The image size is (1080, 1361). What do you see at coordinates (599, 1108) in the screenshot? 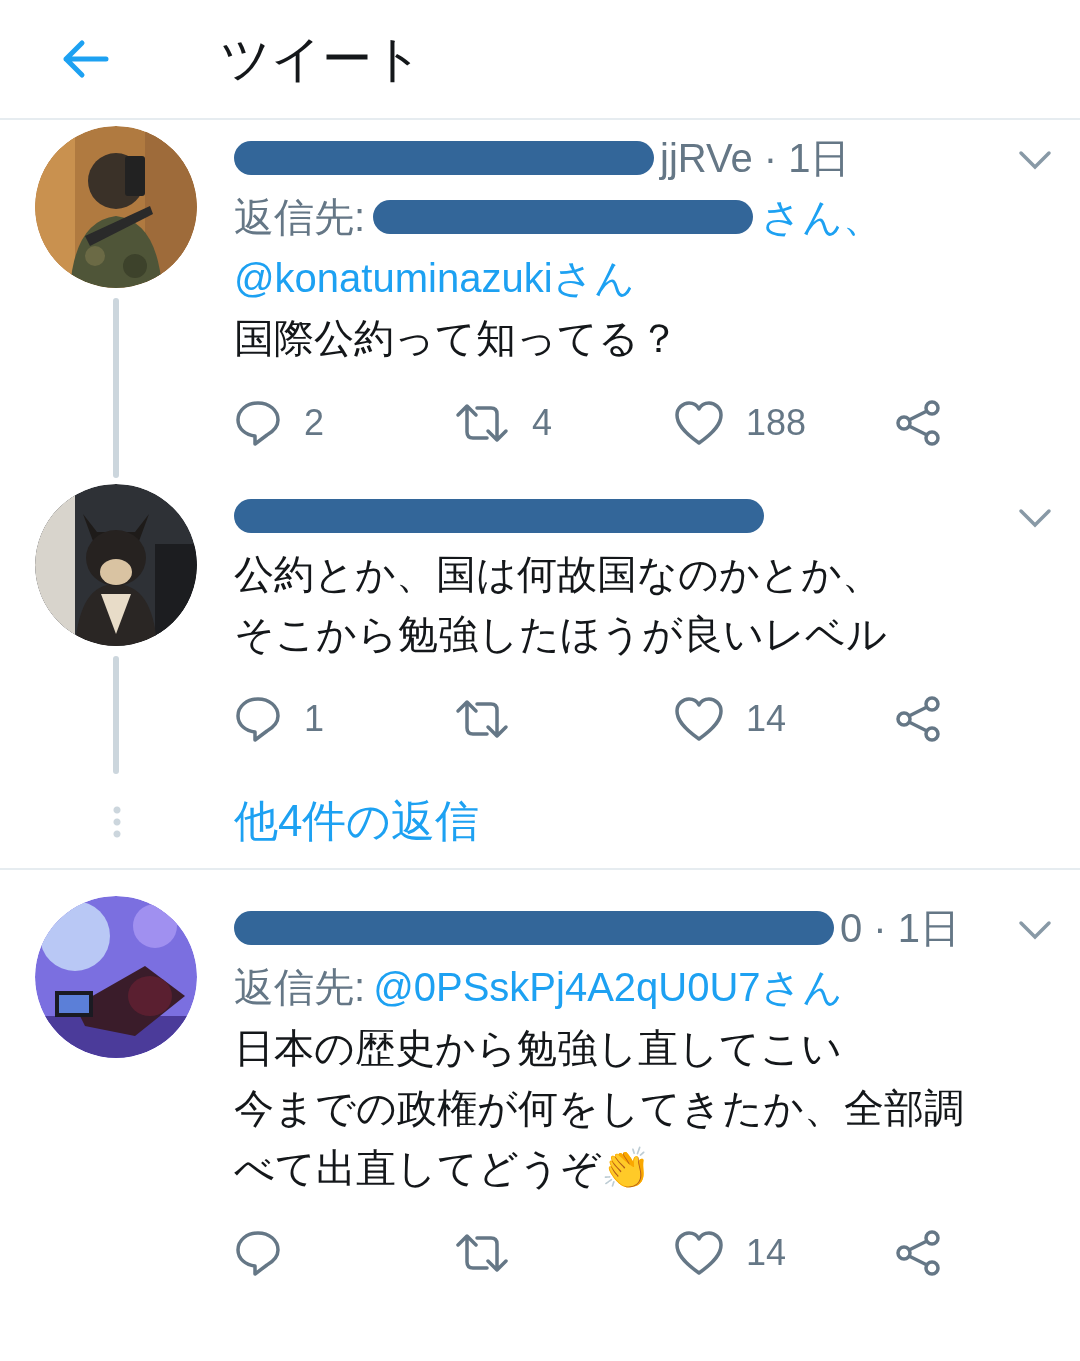
I see `tweet-text: 今までの政権が何をしてきたか、全部調` at bounding box center [599, 1108].